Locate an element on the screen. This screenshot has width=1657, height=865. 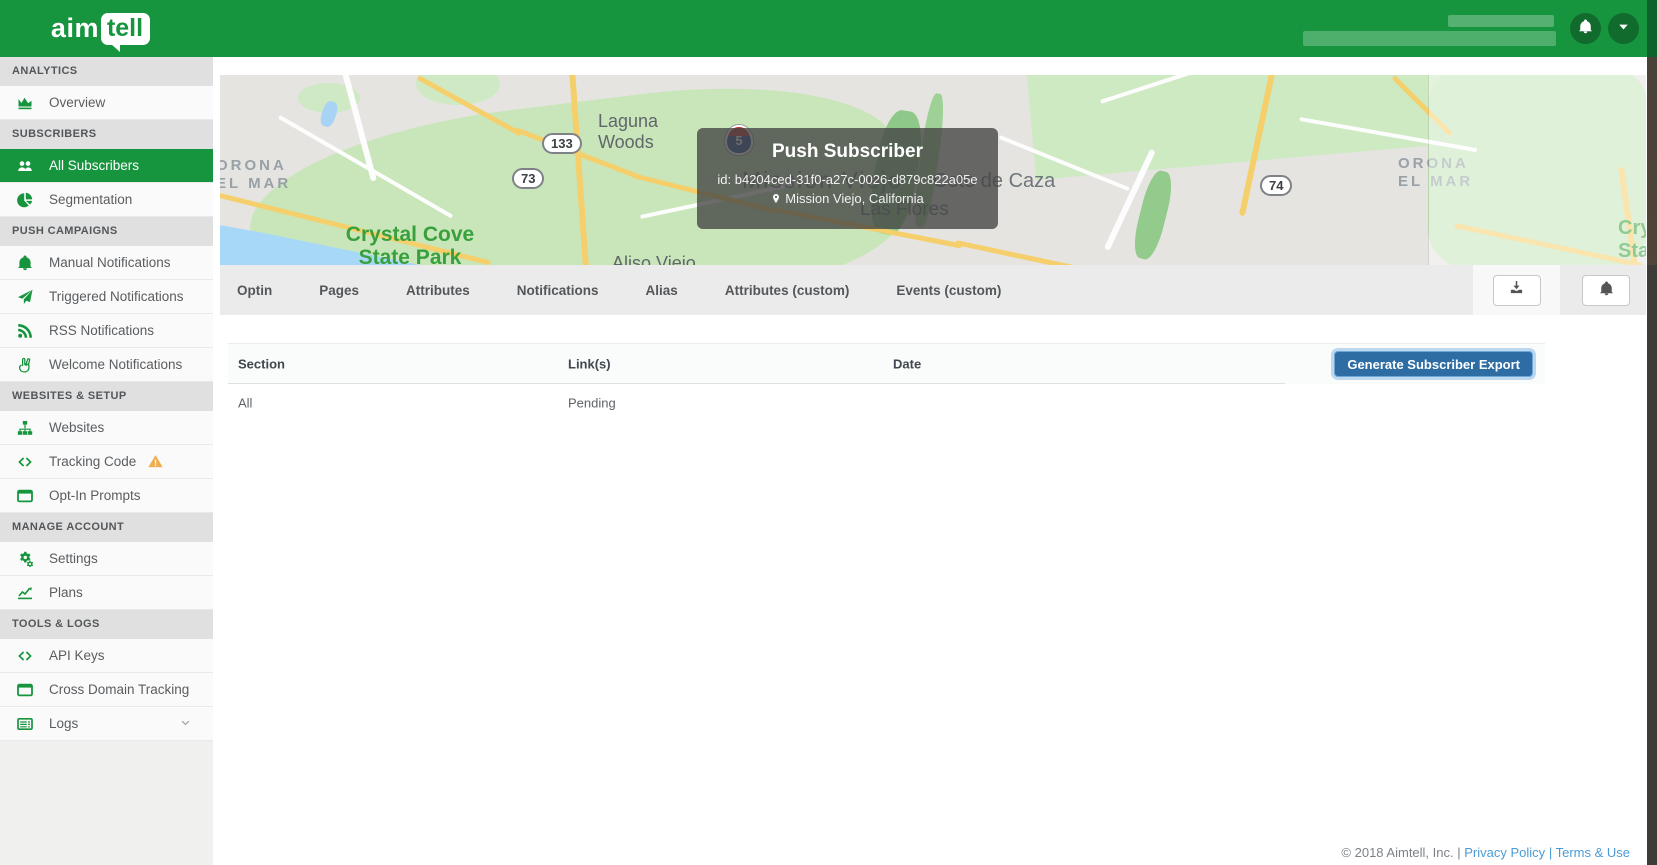
gears-icon is located at coordinates (24, 559).